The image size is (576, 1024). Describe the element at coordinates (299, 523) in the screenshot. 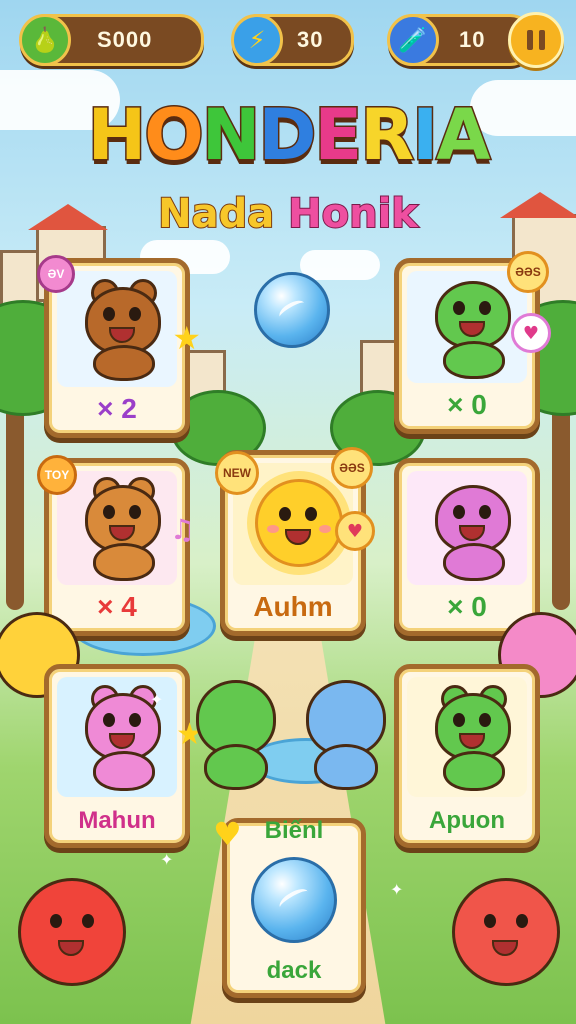

I see `sun-icon` at that location.